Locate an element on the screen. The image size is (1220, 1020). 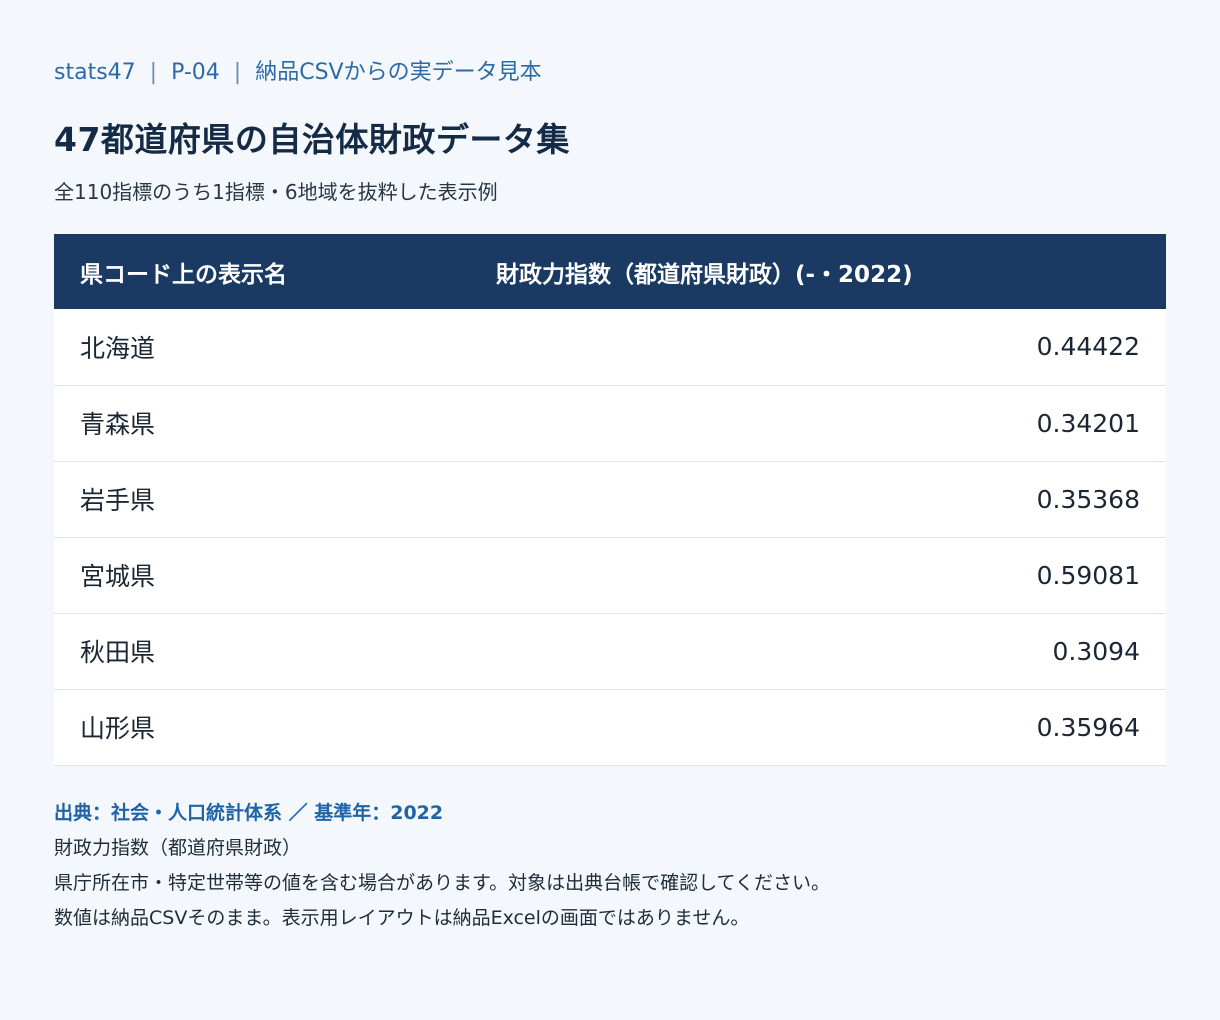
prefecture-name: 青森県 is located at coordinates (118, 424).